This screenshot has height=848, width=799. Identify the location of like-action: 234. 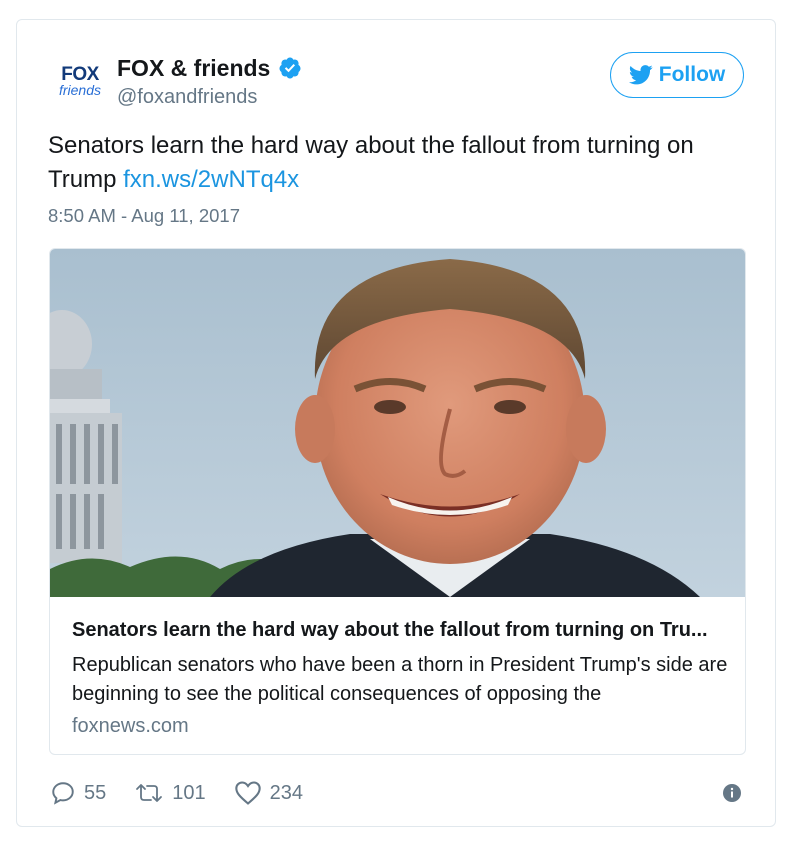
(268, 793).